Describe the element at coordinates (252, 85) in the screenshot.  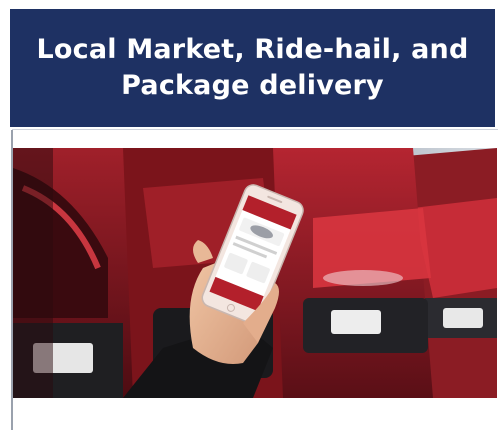
I see `title-line-2: Package delivery` at that location.